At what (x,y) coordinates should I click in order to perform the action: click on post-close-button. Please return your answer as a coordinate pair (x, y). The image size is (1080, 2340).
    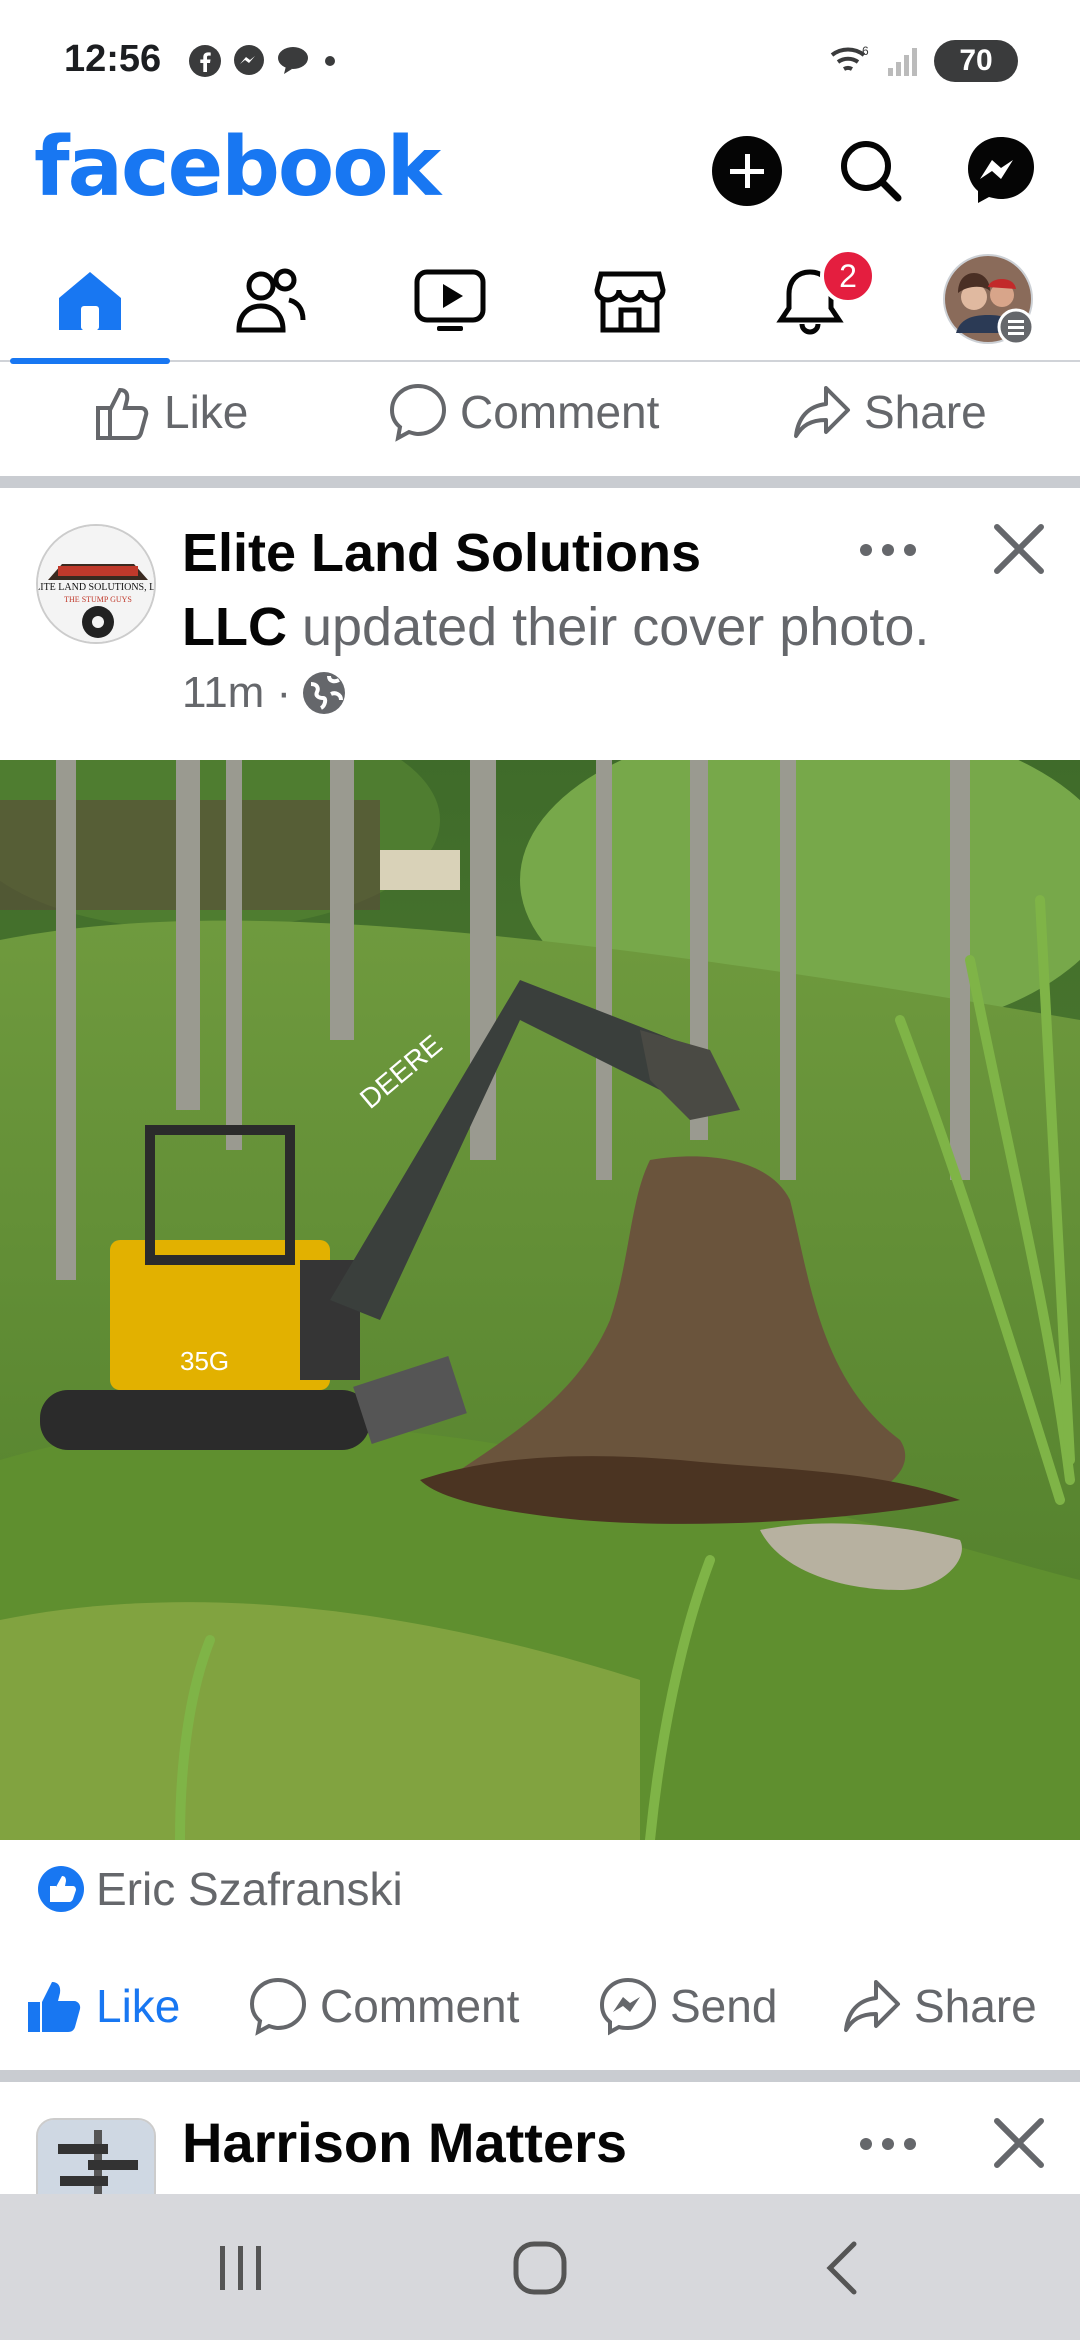
    Looking at the image, I should click on (1019, 549).